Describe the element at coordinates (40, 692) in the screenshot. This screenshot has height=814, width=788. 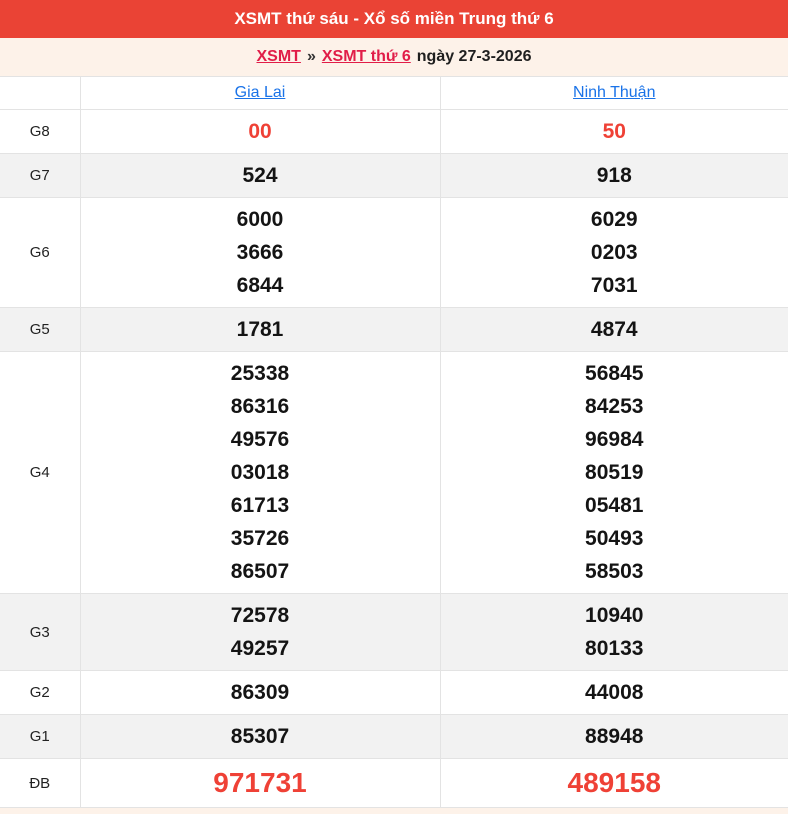
I see `prize-label: G2` at that location.